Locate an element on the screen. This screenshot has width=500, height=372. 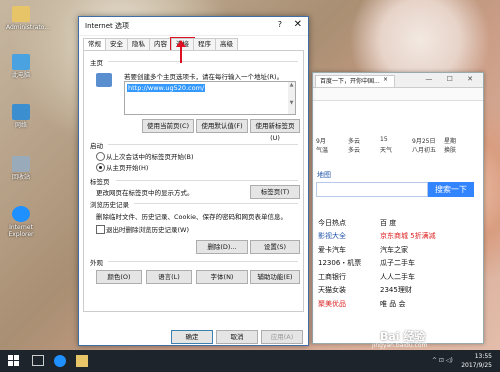
list-item: 工商银行 人人二手车 is located at coordinates (366, 276).